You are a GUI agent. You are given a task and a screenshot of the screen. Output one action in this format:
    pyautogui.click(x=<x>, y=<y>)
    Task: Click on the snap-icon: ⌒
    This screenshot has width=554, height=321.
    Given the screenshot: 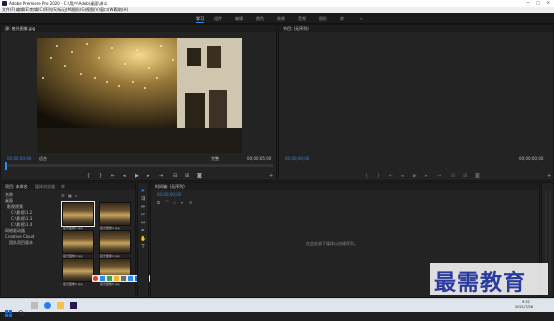 What is the action you would take?
    pyautogui.click(x=167, y=203)
    